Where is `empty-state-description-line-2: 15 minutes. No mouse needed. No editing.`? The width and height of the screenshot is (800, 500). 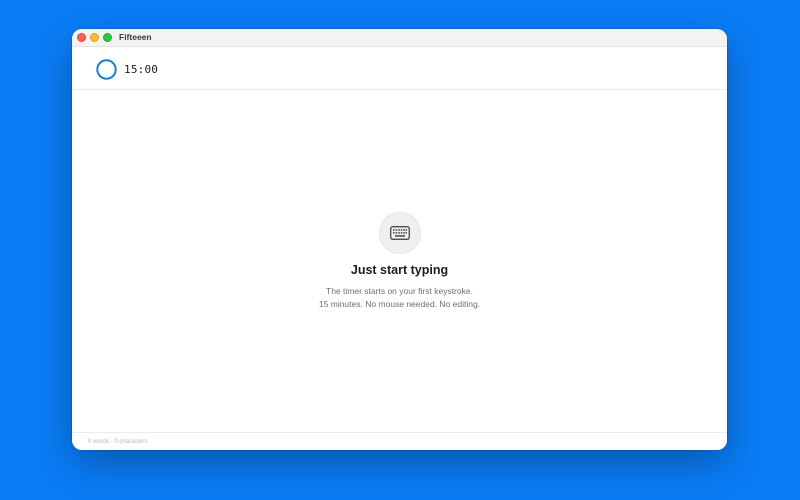
empty-state-description-line-2: 15 minutes. No mouse needed. No editing. is located at coordinates (399, 304).